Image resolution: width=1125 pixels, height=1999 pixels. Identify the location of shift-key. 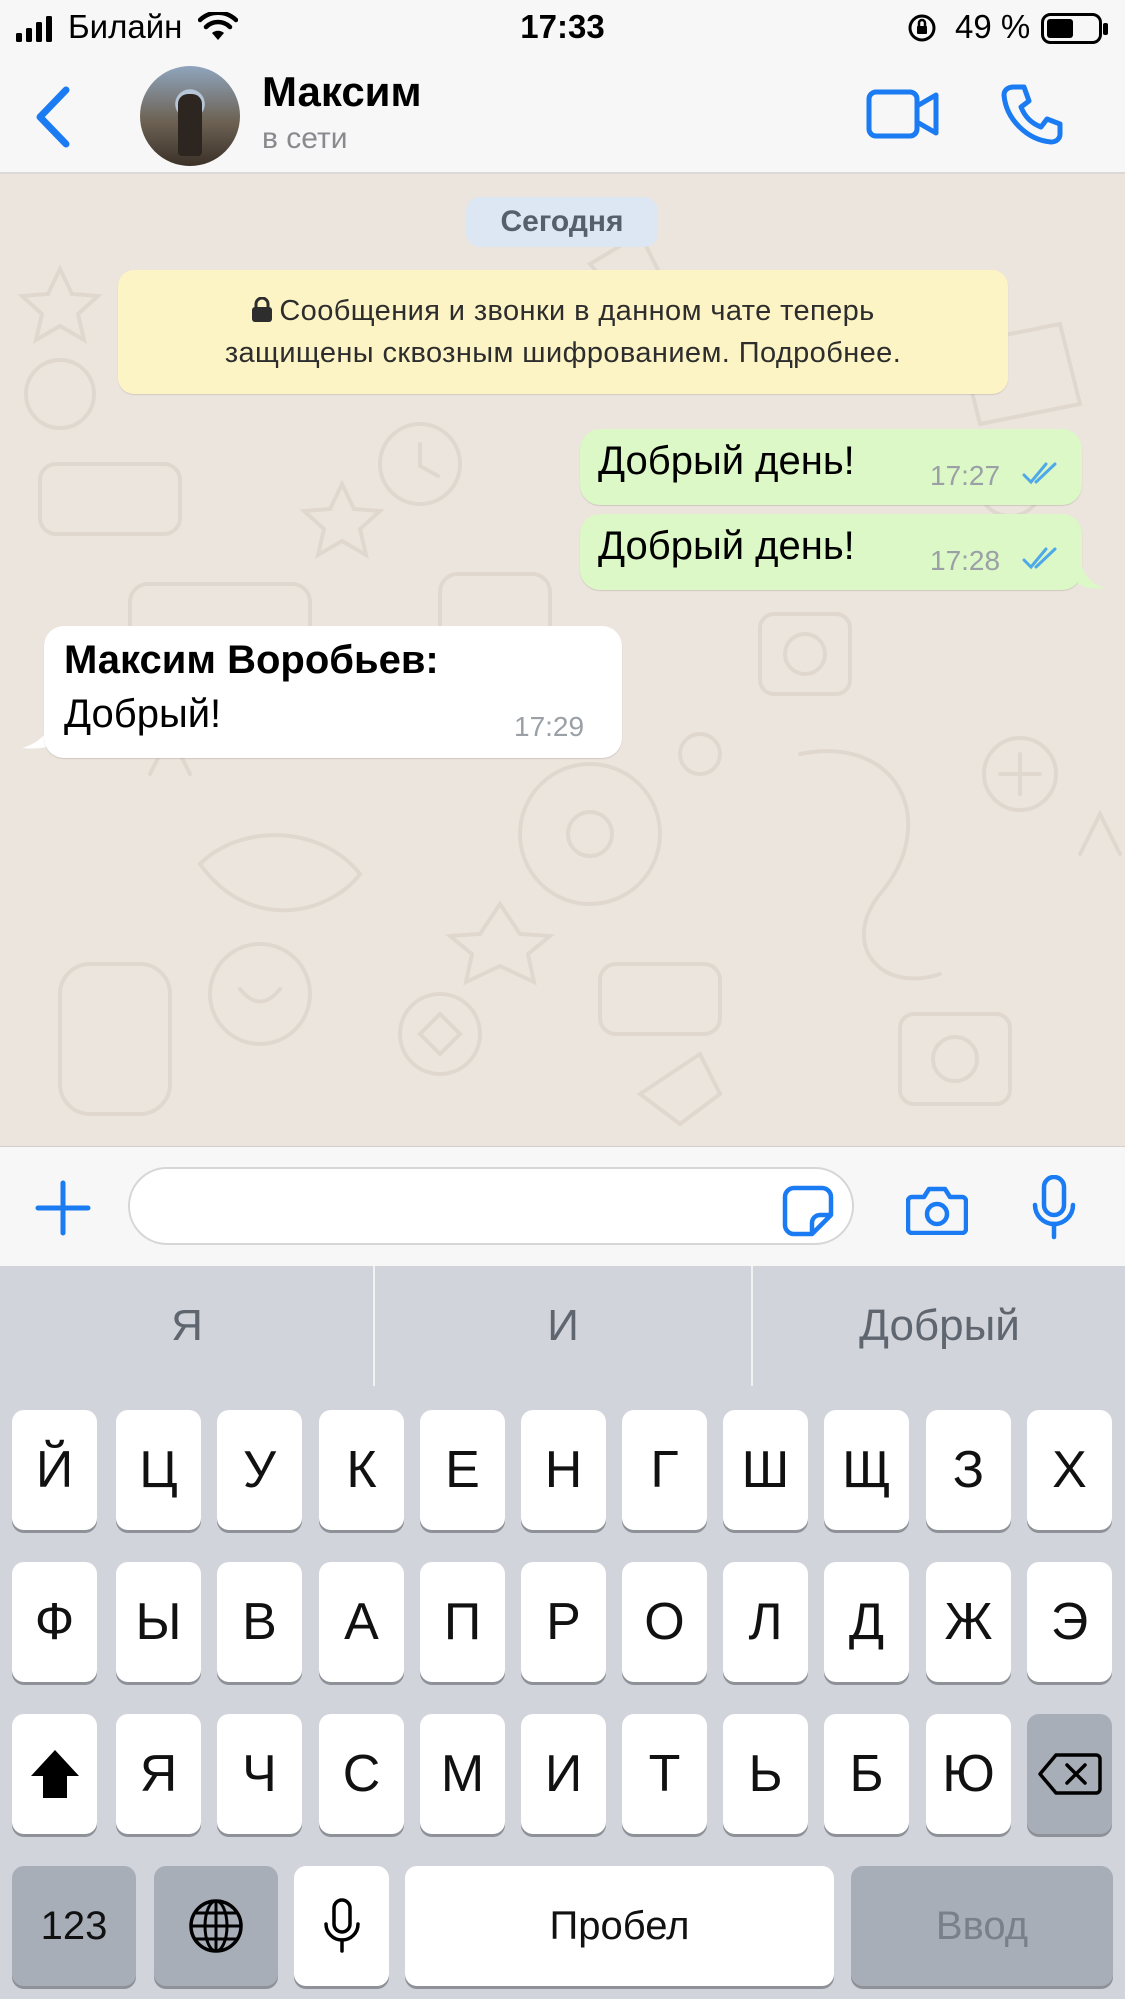
(54, 1774).